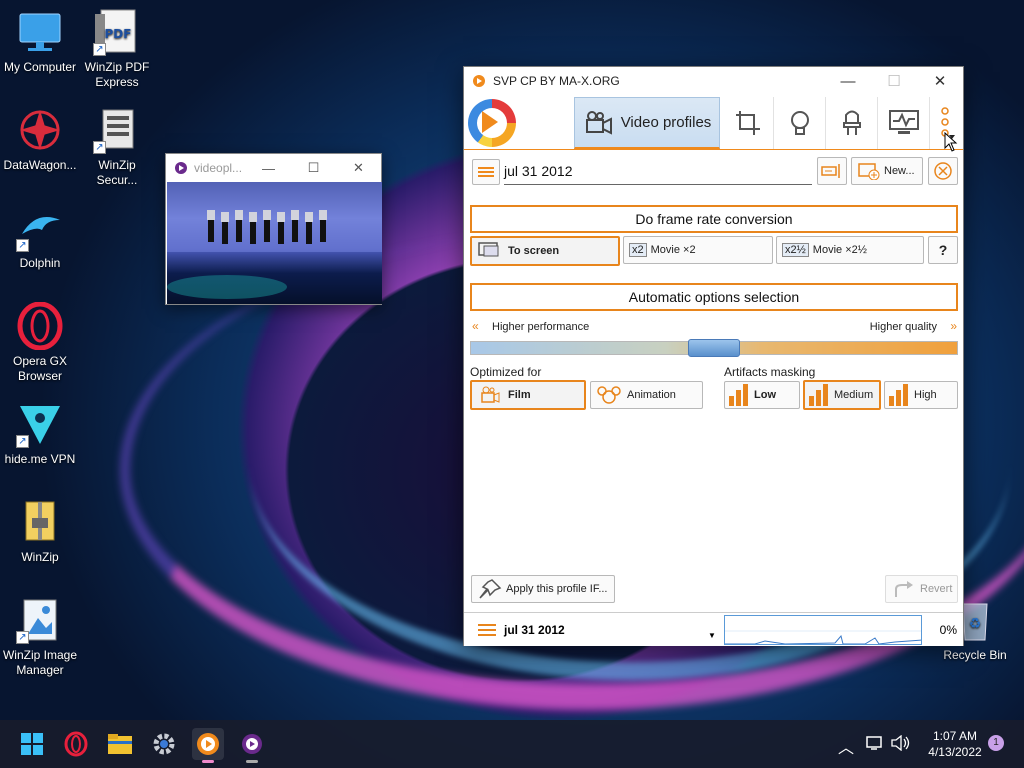 The height and width of the screenshot is (768, 1024). I want to click on film-label: Film, so click(519, 395).